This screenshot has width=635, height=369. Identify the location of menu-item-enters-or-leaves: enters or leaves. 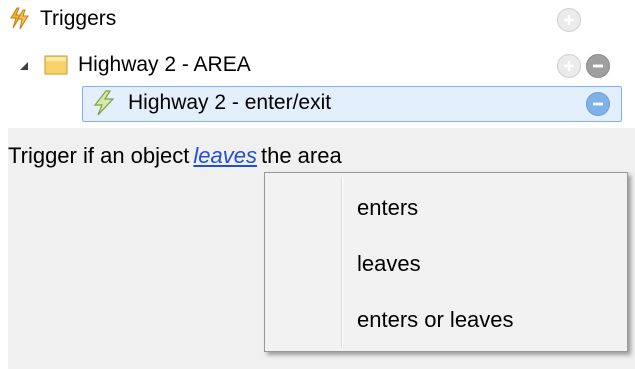
(445, 320).